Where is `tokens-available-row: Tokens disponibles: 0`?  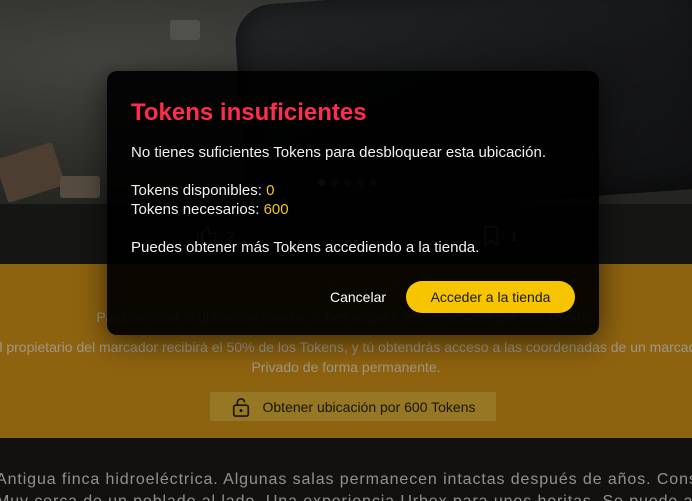
tokens-available-row: Tokens disponibles: 0 is located at coordinates (202, 190).